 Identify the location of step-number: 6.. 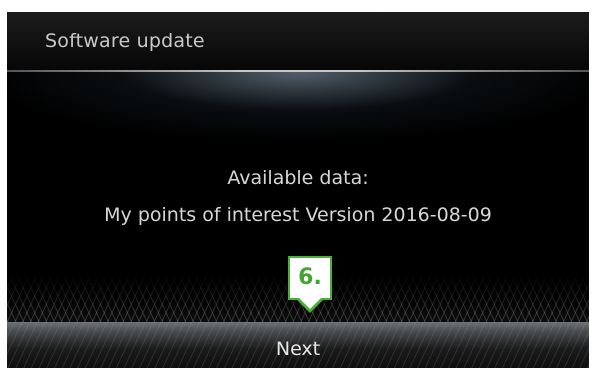
(310, 277).